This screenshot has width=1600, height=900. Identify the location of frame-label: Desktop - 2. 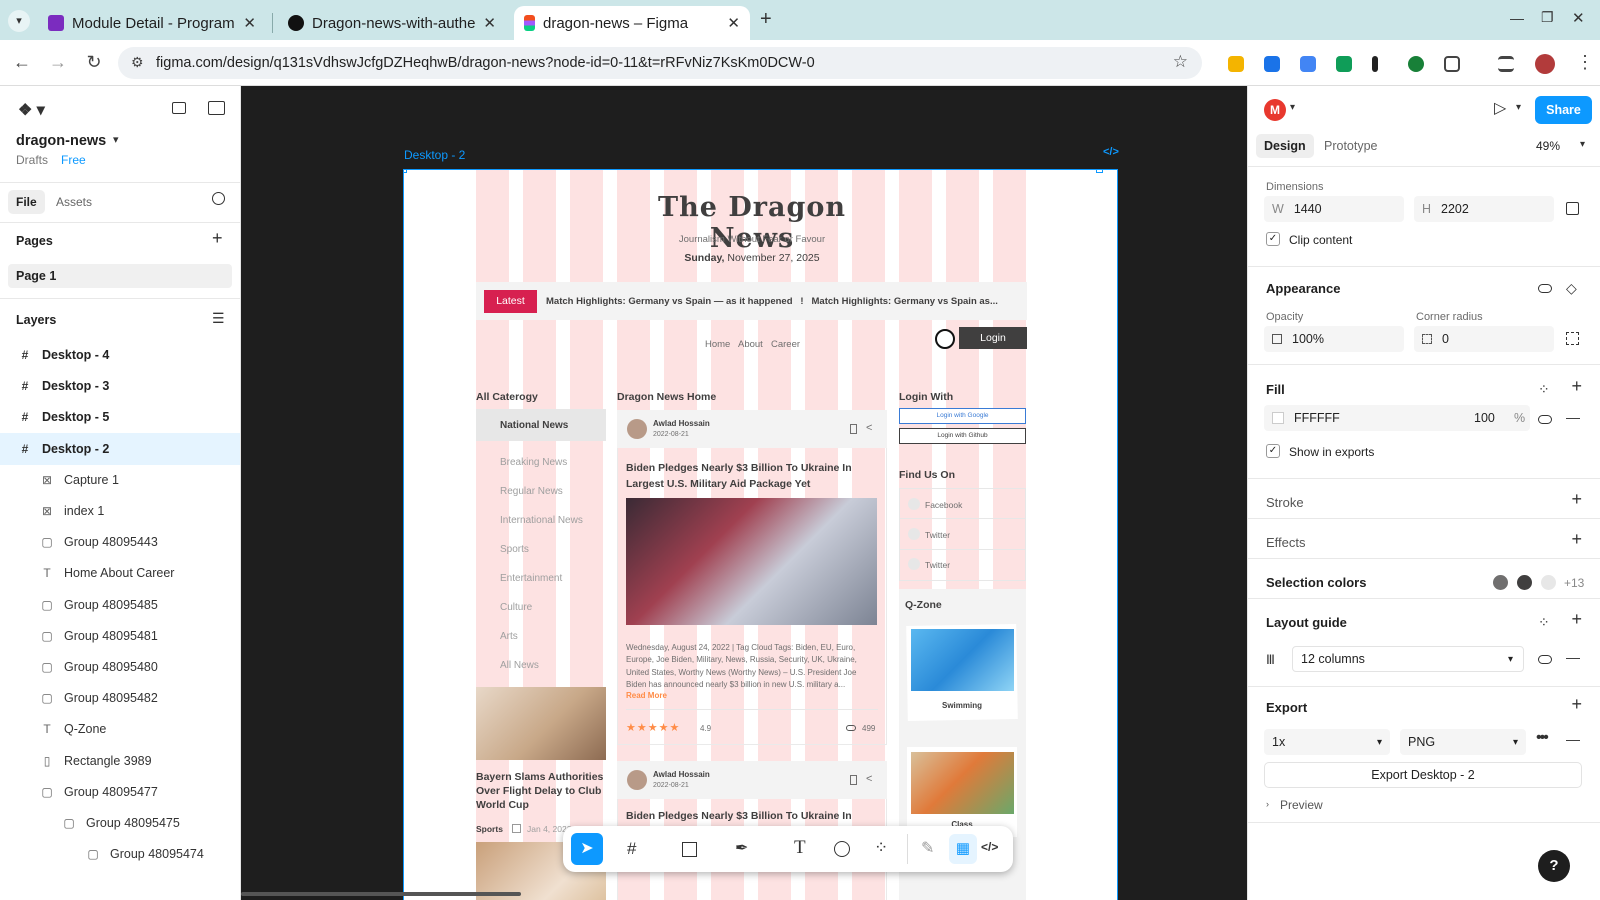
(434, 155).